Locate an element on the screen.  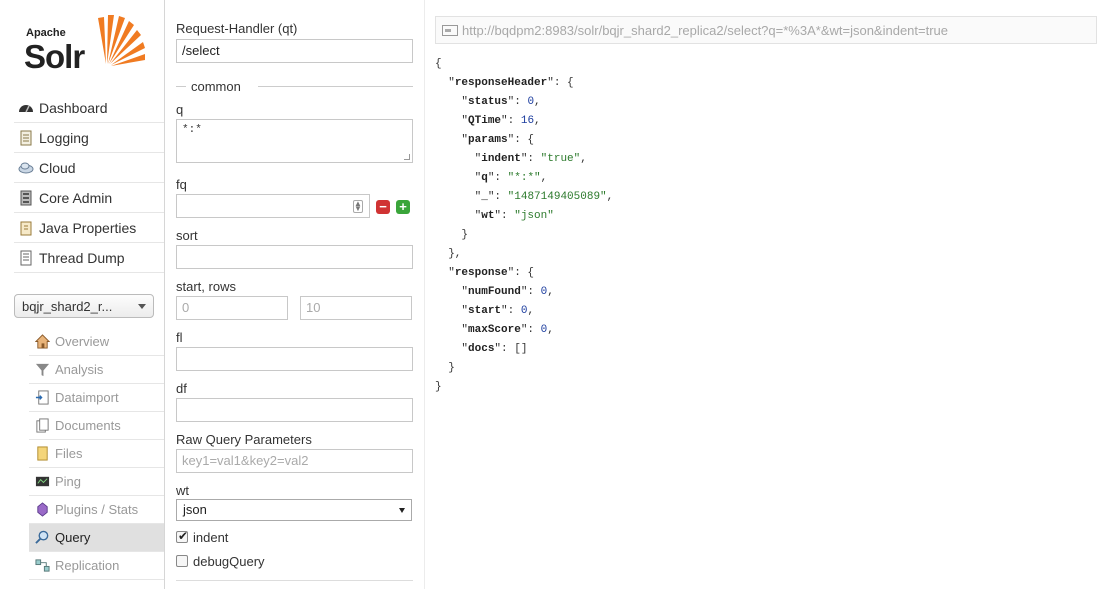
core-menu-item-label: Documents is located at coordinates (88, 425).